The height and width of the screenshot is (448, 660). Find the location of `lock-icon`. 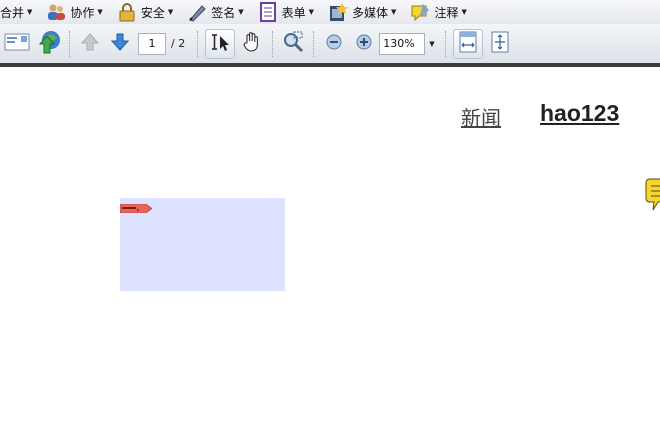

lock-icon is located at coordinates (127, 12).